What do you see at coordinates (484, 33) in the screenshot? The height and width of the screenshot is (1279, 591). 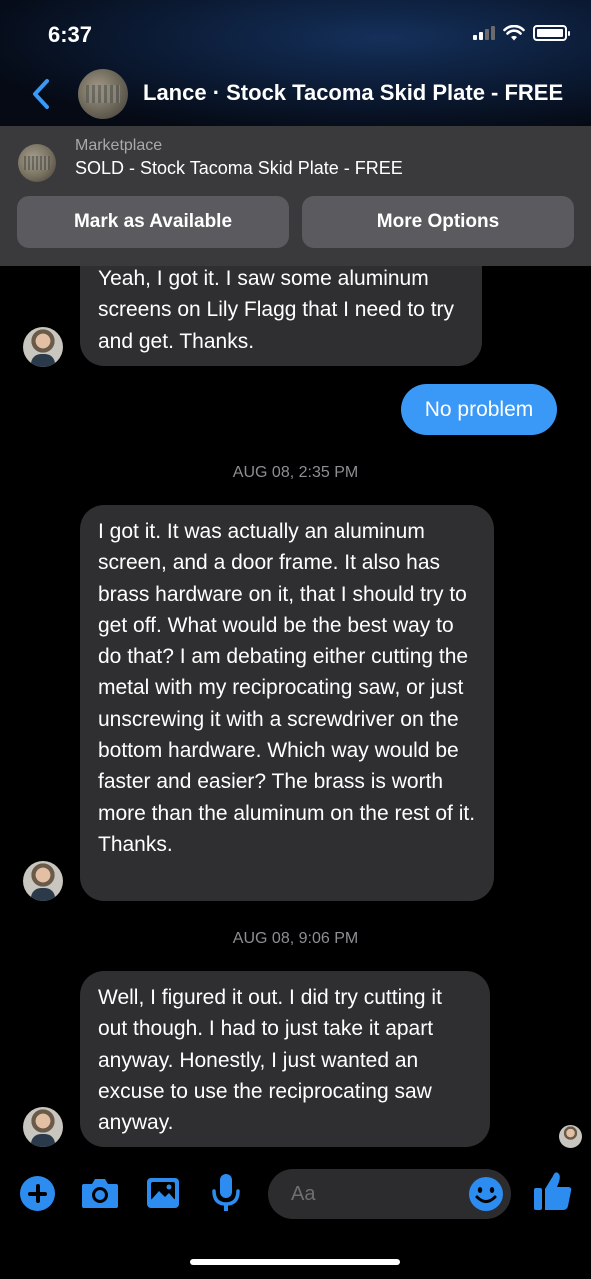 I see `cellular-signal-icon` at bounding box center [484, 33].